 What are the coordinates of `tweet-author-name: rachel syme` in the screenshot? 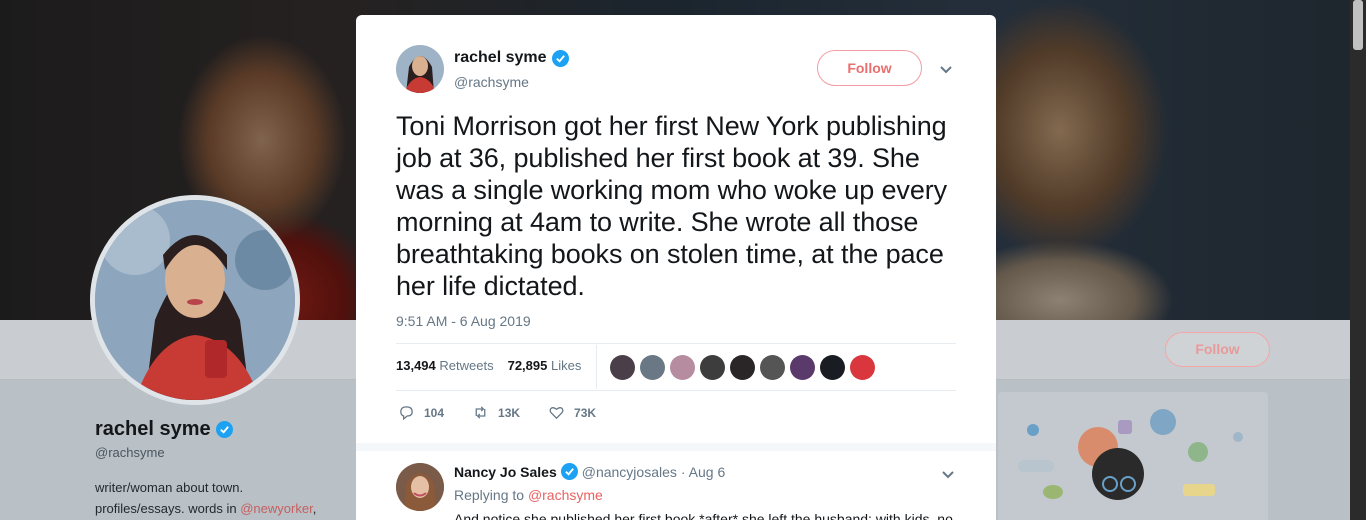 It's located at (511, 58).